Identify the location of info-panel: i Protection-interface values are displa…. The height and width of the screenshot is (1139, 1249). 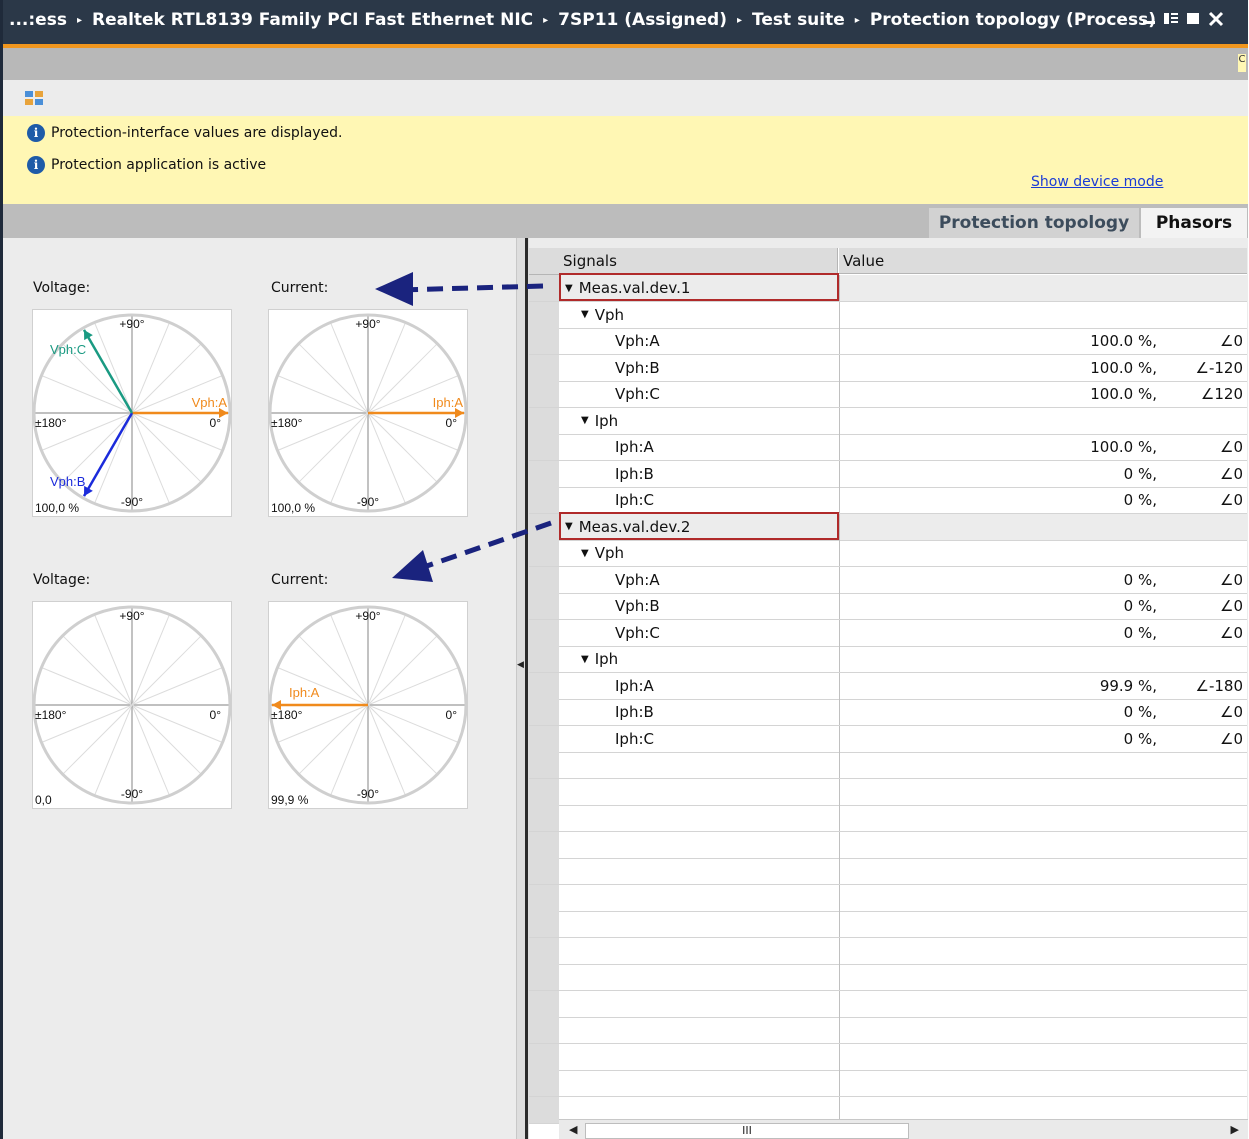
(625, 160).